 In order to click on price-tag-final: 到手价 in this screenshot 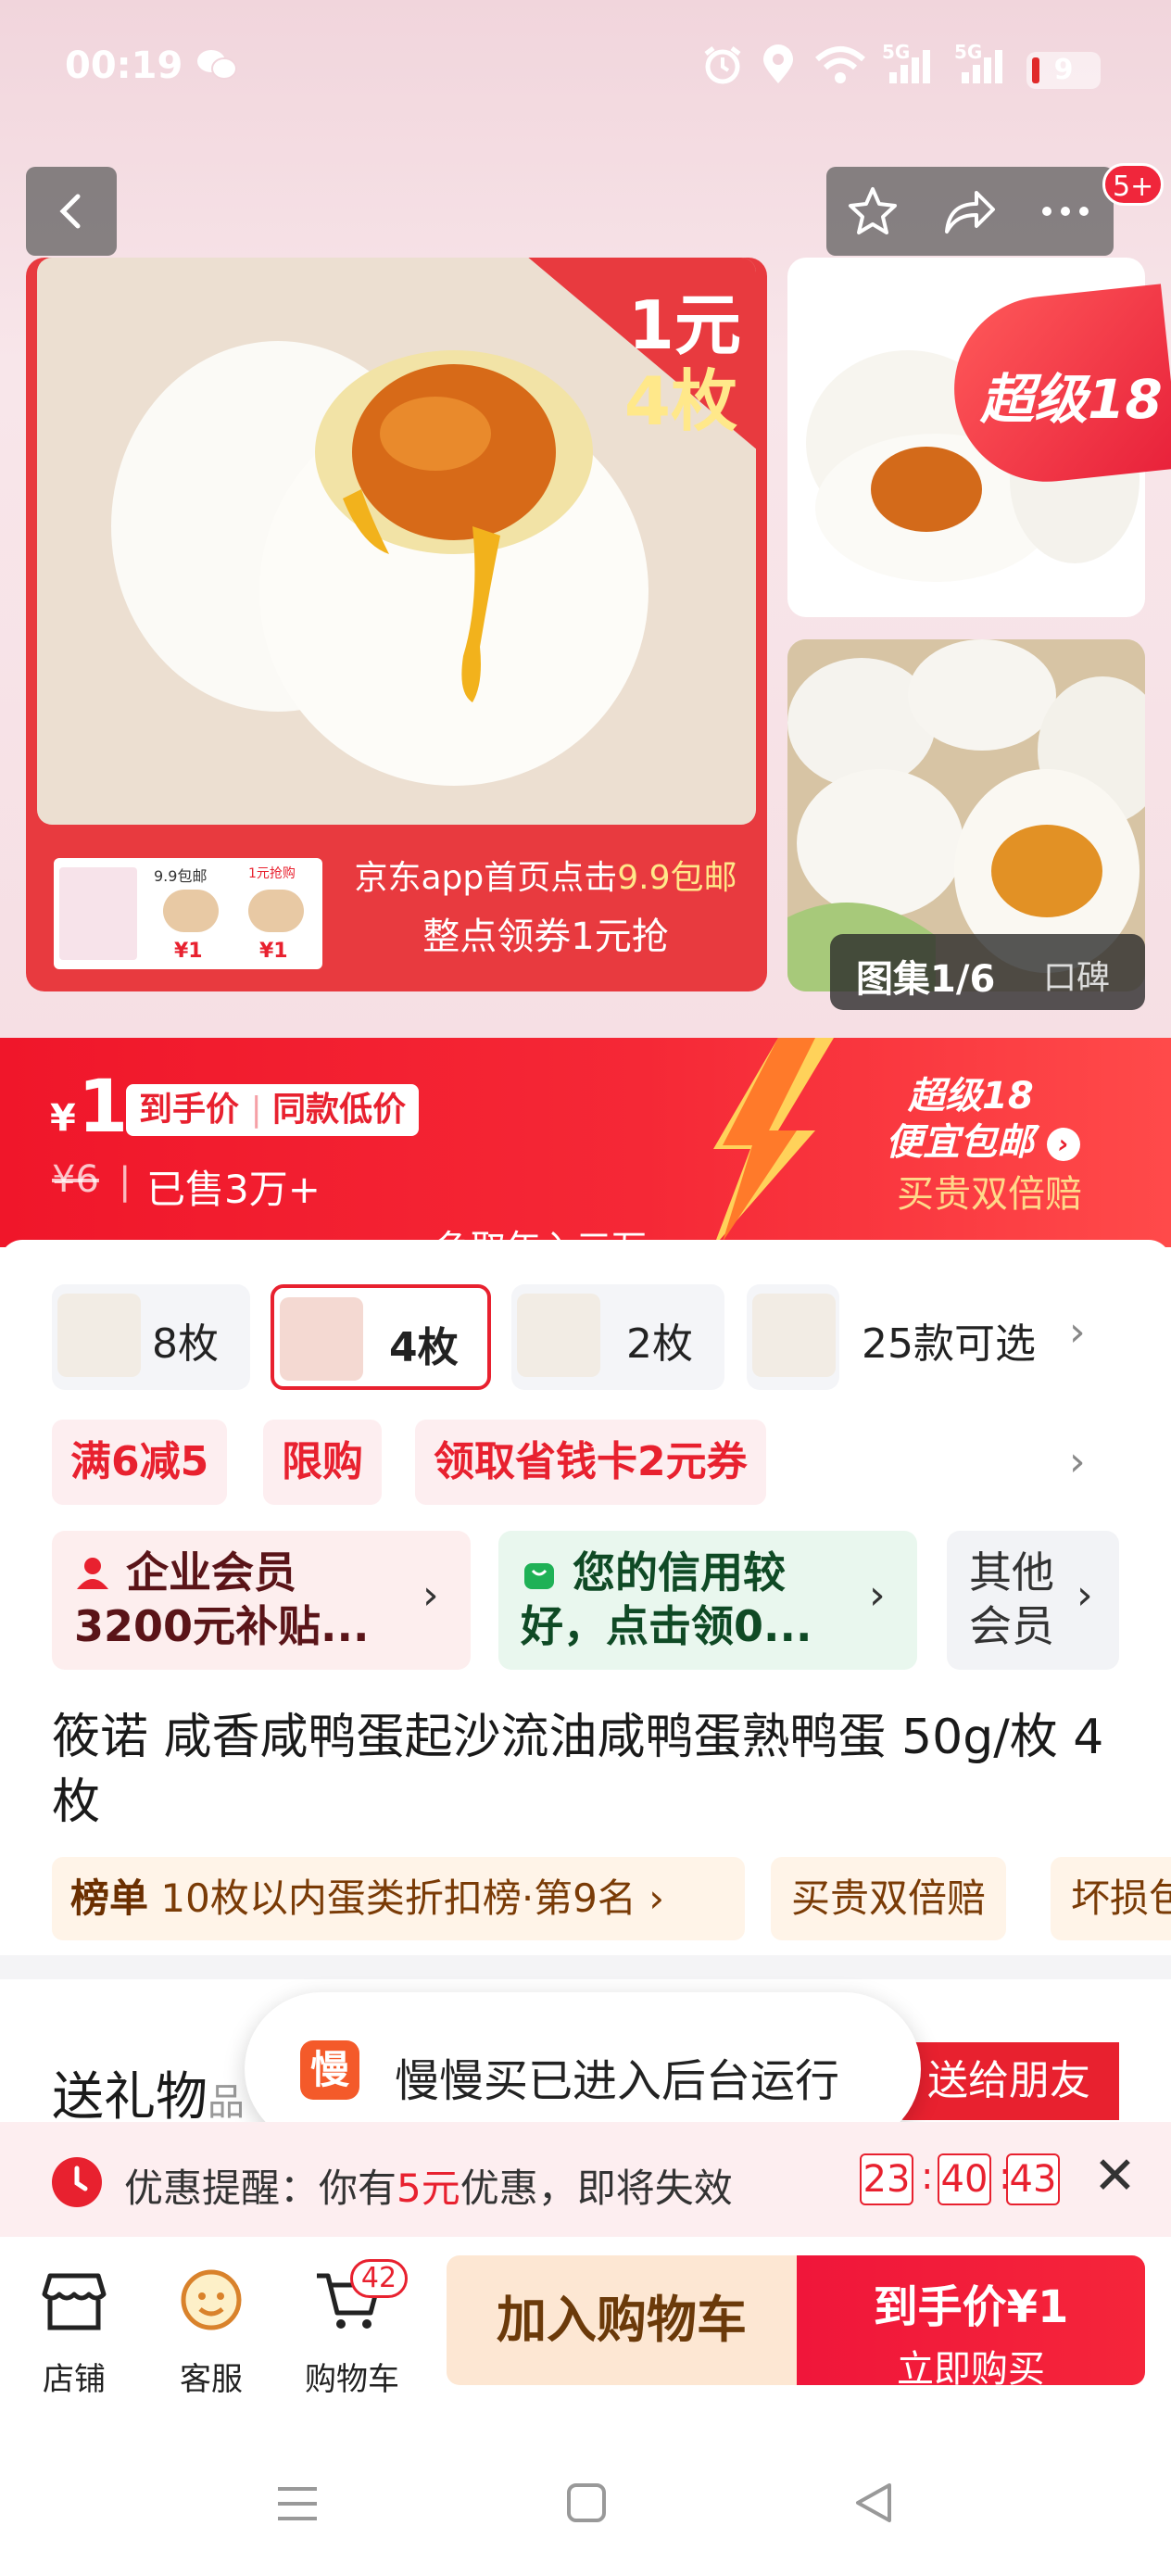, I will do `click(190, 1110)`.